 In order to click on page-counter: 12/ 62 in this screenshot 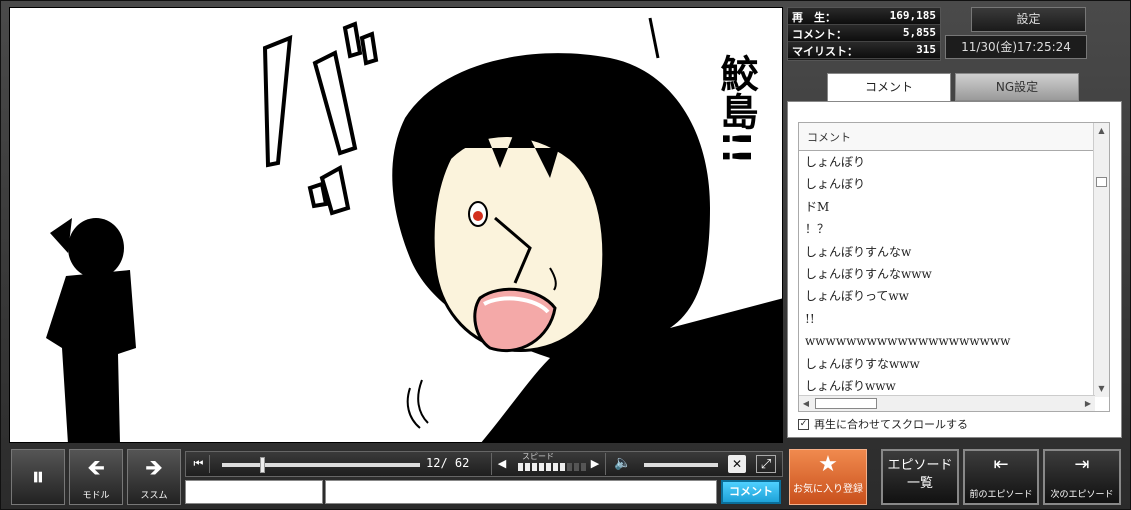, I will do `click(448, 463)`.